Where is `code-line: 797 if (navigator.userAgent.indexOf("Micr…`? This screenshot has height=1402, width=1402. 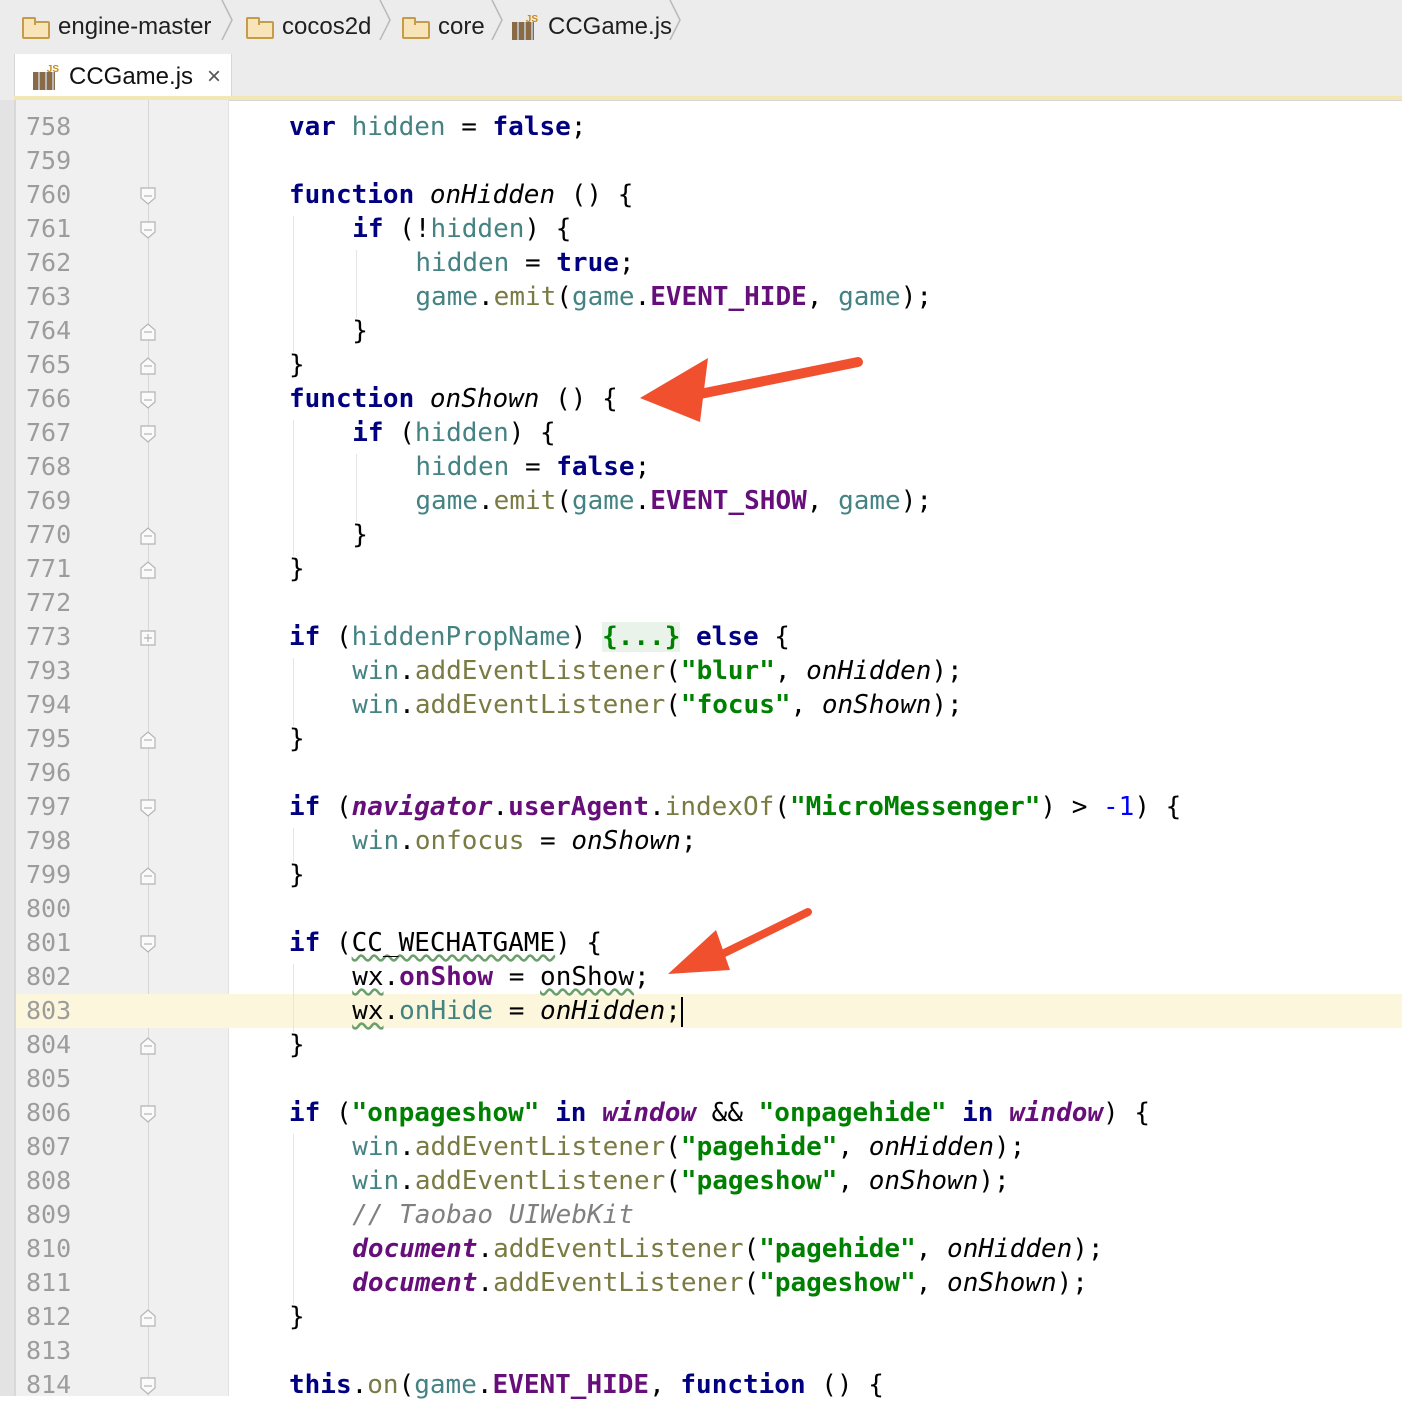 code-line: 797 if (navigator.userAgent.indexOf("Micr… is located at coordinates (701, 807).